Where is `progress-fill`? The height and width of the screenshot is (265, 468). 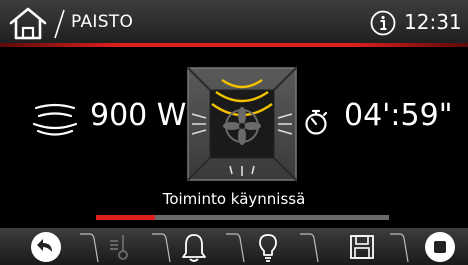 progress-fill is located at coordinates (125, 217).